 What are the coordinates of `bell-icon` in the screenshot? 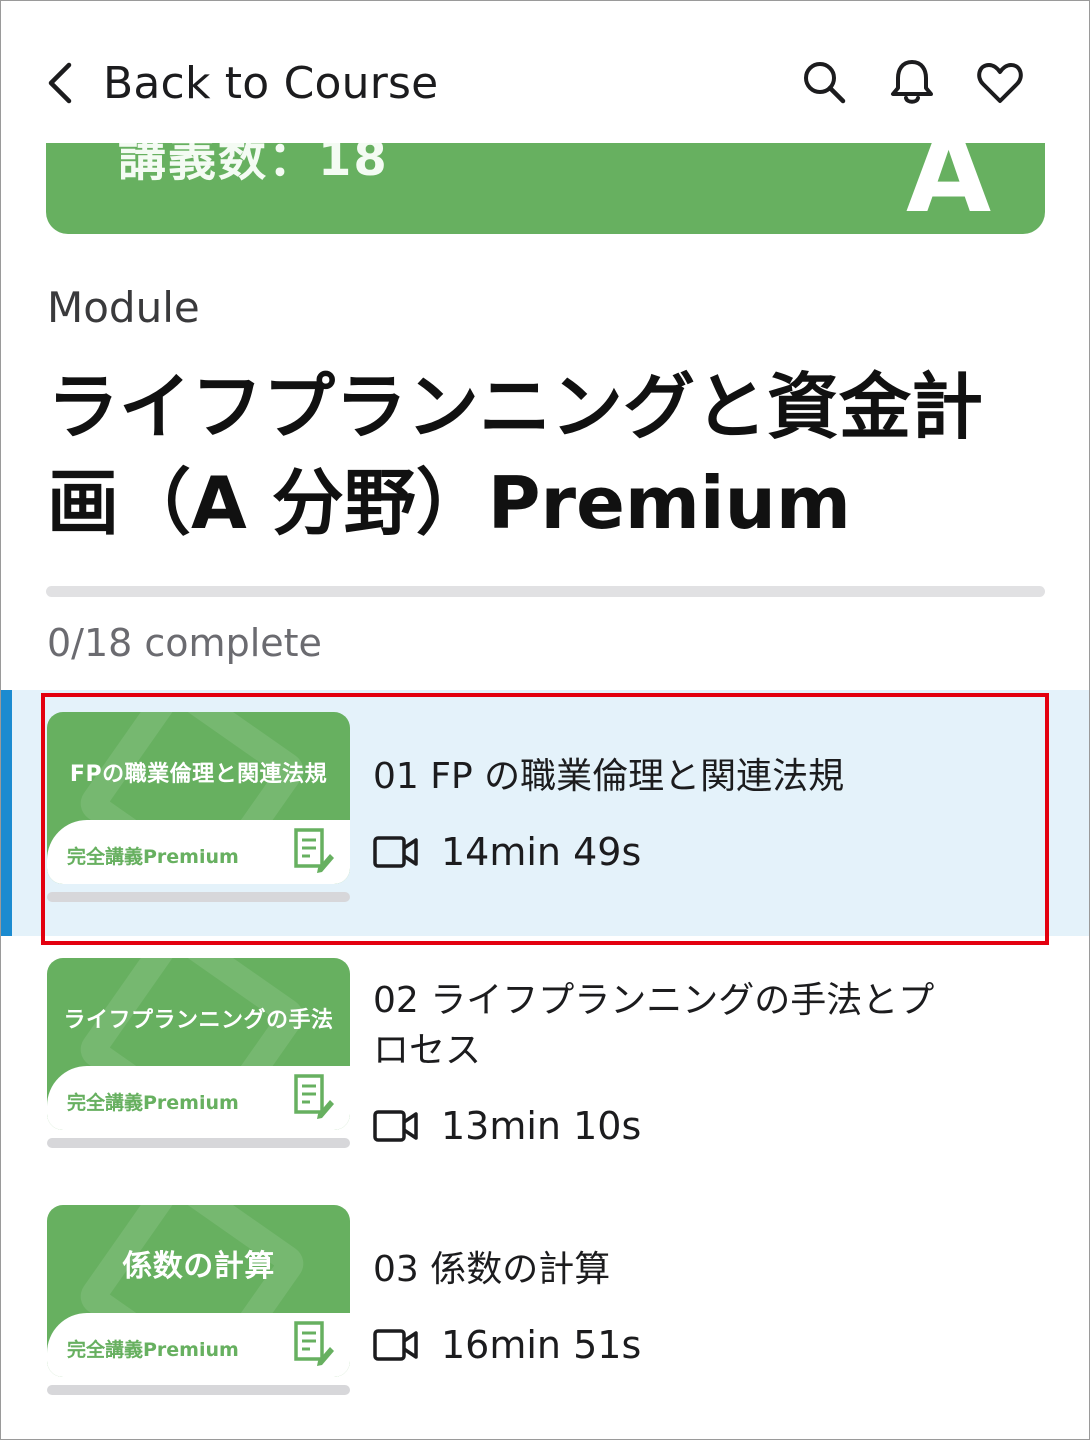 It's located at (912, 82).